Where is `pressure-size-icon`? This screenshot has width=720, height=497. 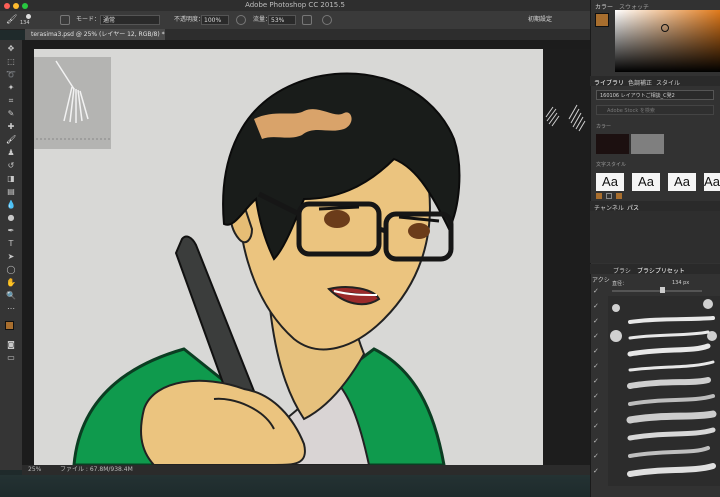 pressure-size-icon is located at coordinates (327, 20).